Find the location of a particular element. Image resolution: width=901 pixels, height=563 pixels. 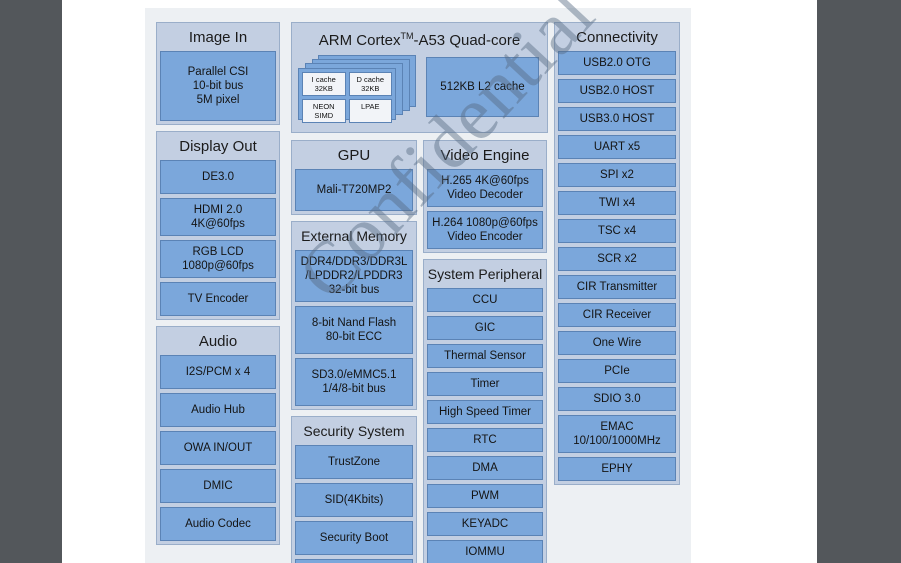

group-title-gpu: GPU is located at coordinates (354, 155).